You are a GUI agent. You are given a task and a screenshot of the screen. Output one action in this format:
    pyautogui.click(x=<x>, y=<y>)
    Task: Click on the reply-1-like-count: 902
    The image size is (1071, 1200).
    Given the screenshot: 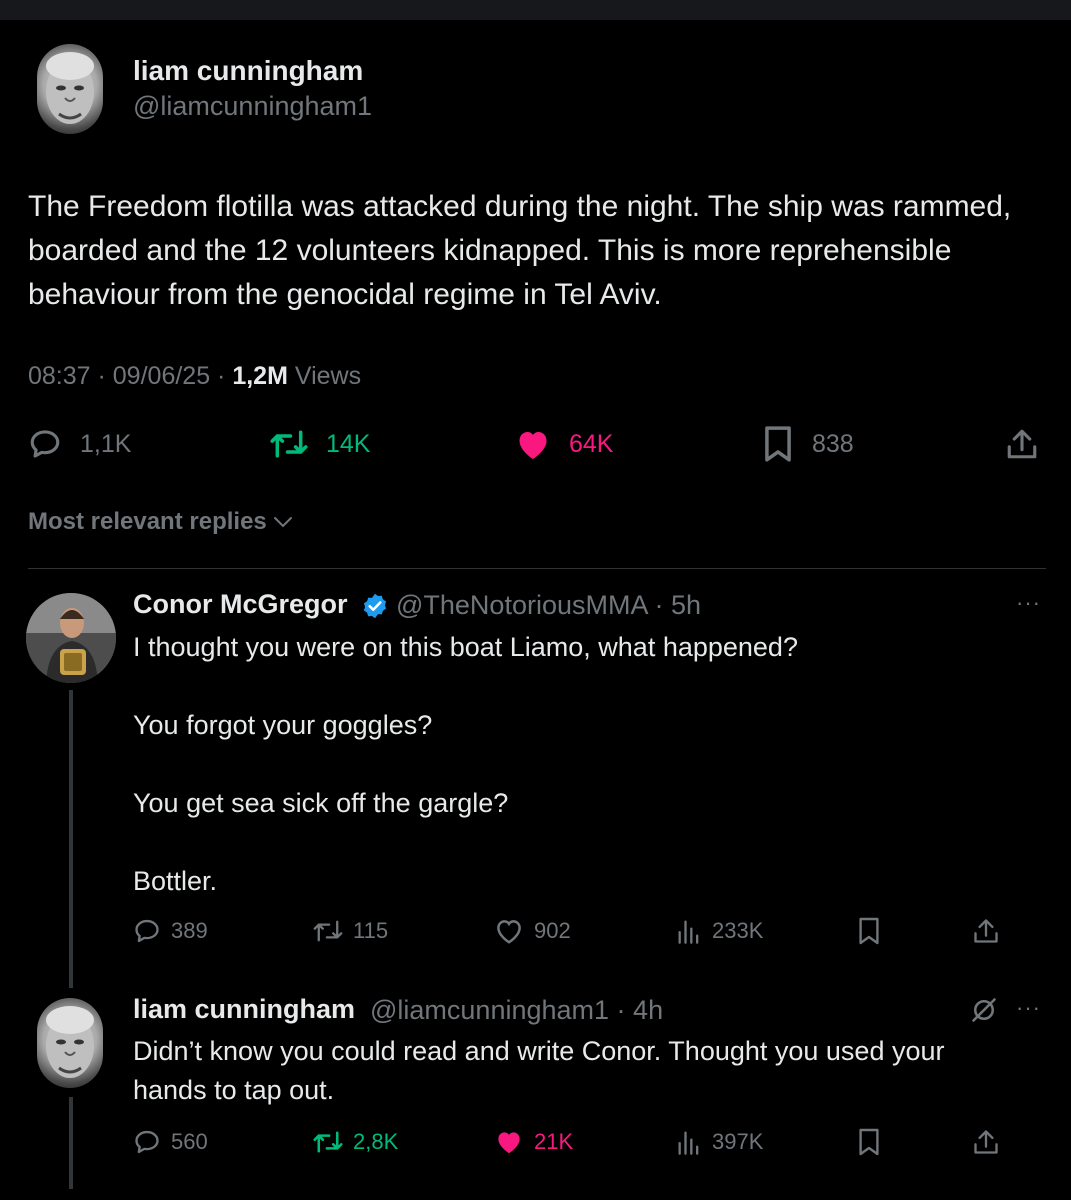 What is the action you would take?
    pyautogui.click(x=552, y=930)
    